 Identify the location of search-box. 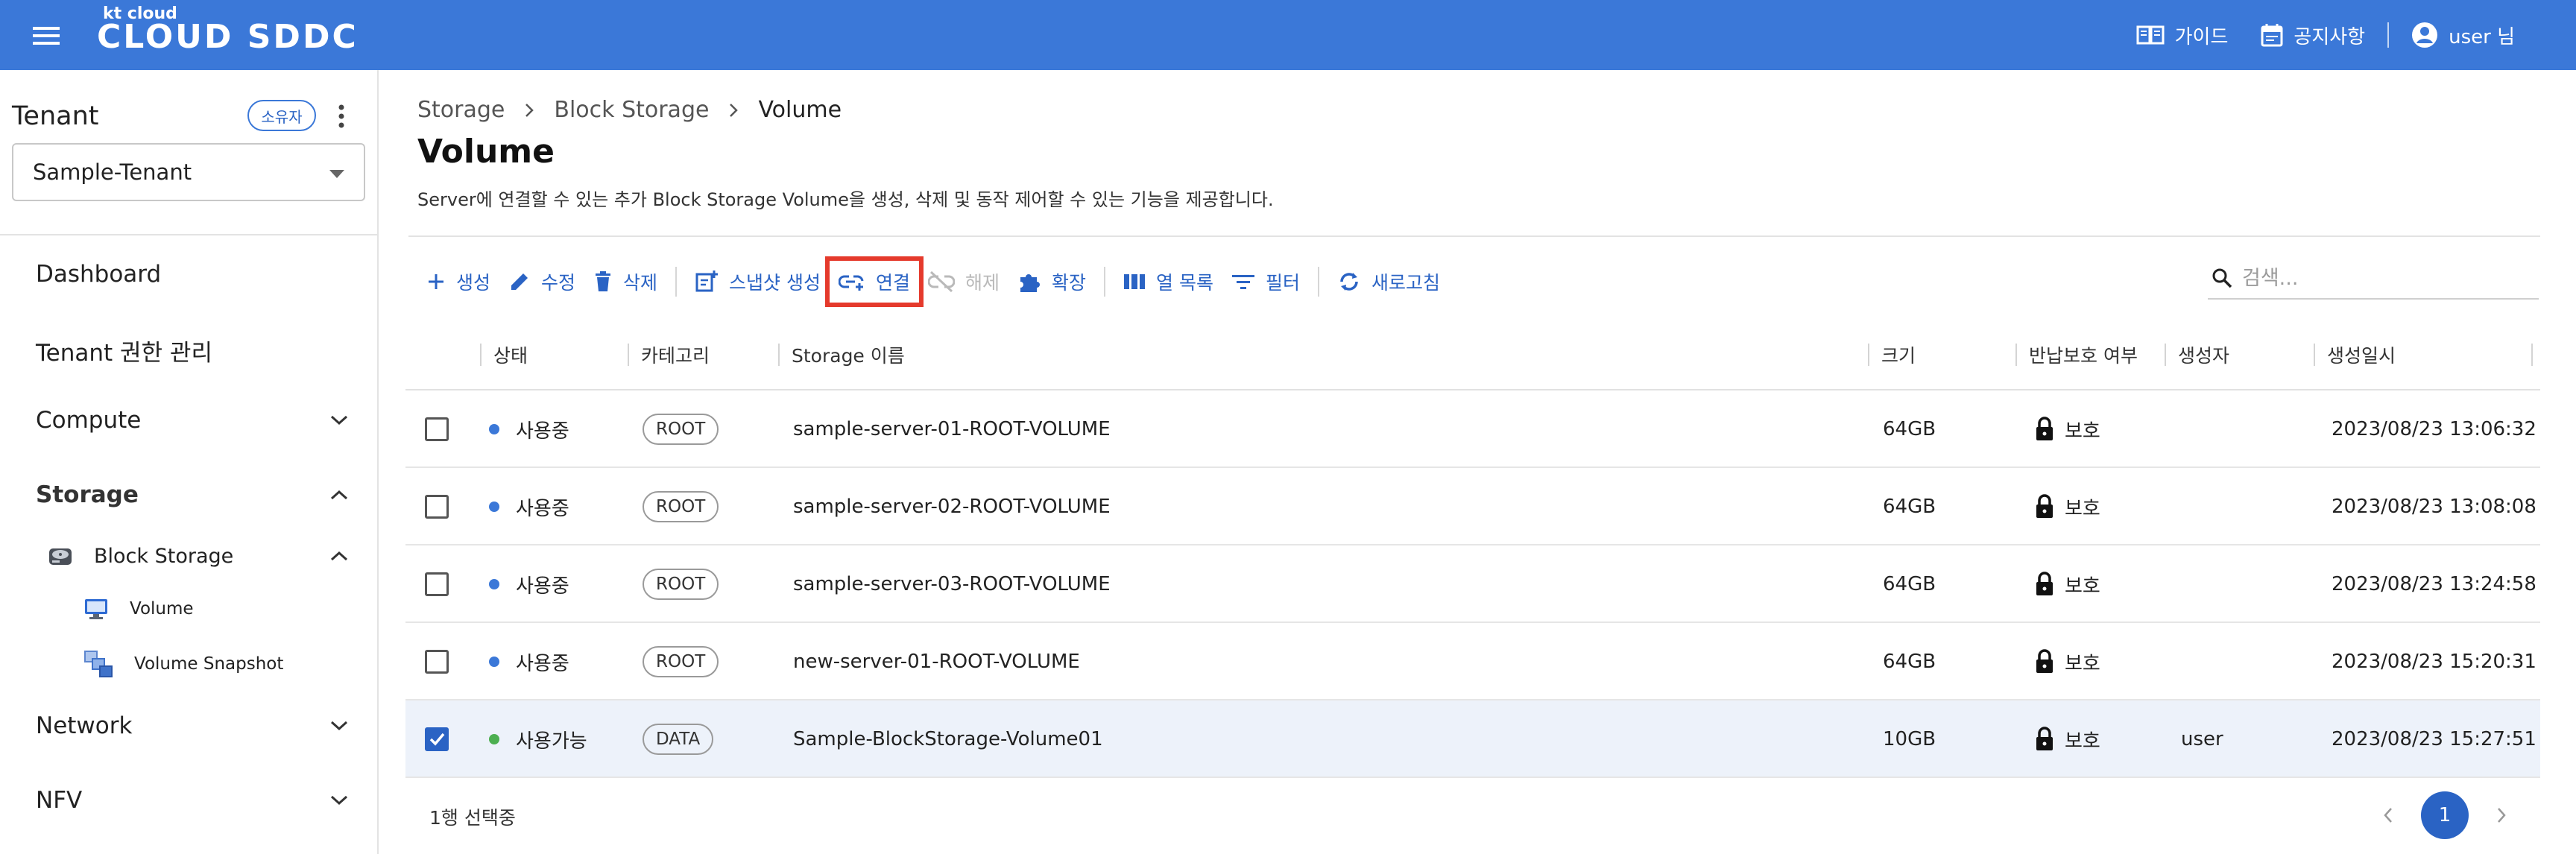
(2373, 279).